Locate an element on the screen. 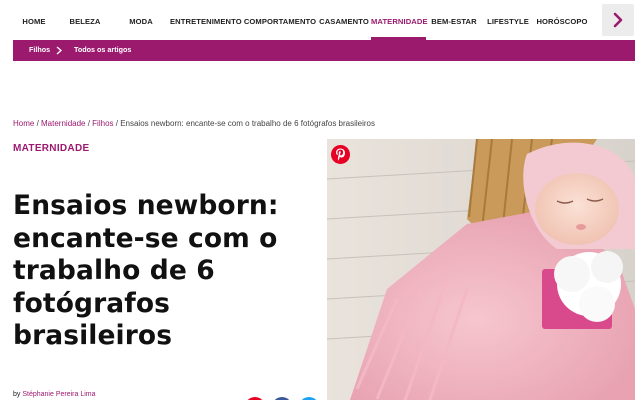 Image resolution: width=640 pixels, height=400 pixels. subnav-item-filhos: Filhos is located at coordinates (39, 50).